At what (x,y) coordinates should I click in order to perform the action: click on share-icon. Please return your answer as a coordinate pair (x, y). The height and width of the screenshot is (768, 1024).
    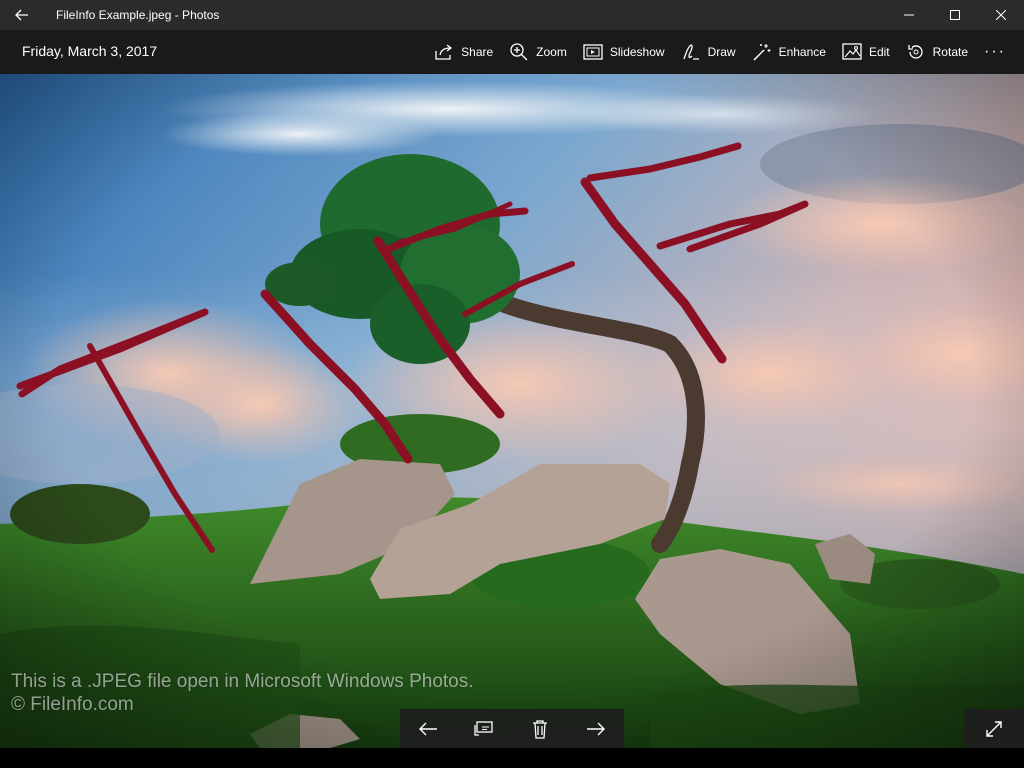
    Looking at the image, I should click on (444, 52).